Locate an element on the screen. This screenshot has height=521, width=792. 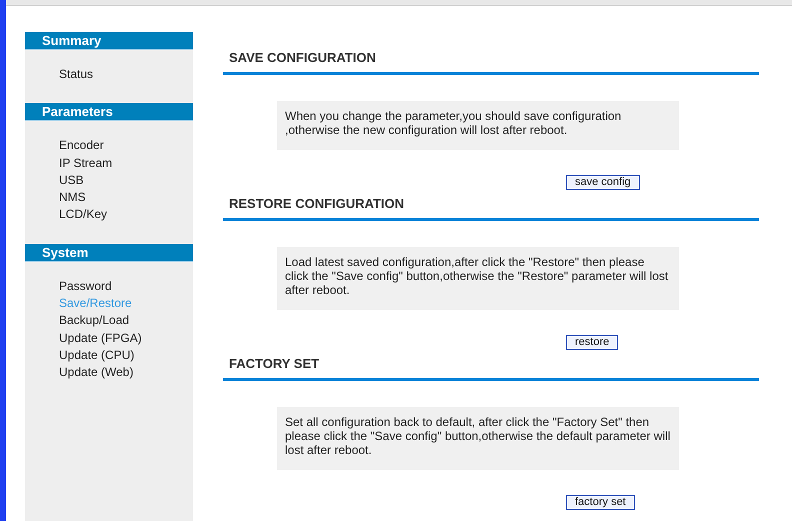
sidebar-link: Update (FPGA) is located at coordinates (100, 338).